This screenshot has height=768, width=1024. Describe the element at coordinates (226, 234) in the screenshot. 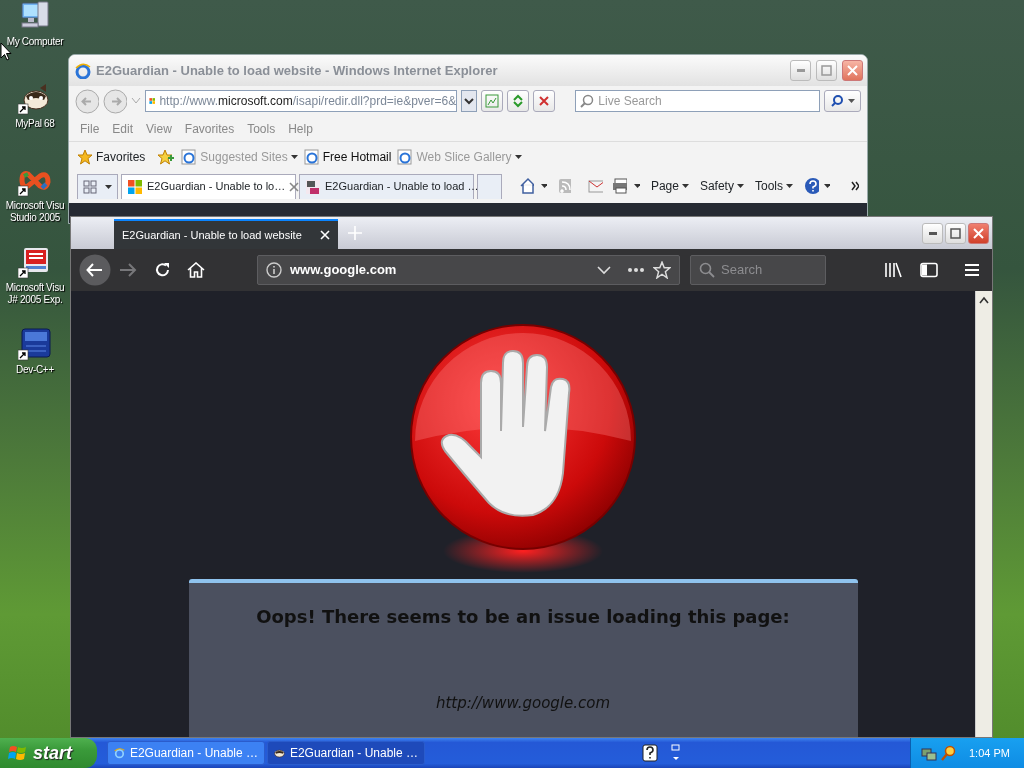

I see `browser-tab: E2Guardian - Unable to load website` at that location.